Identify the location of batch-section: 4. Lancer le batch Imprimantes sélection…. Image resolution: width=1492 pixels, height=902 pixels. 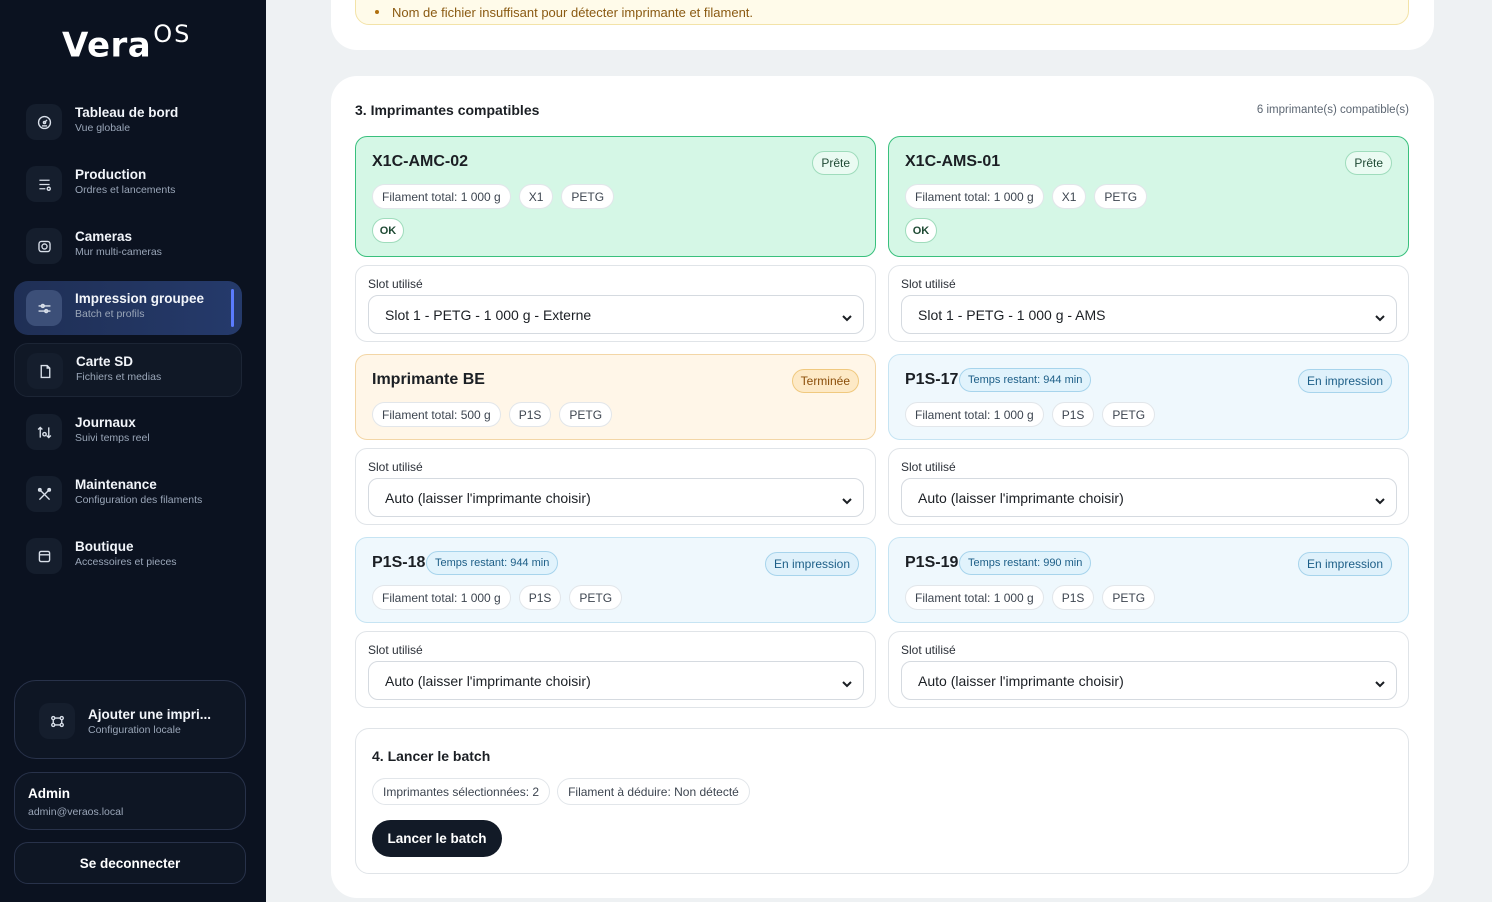
(882, 801).